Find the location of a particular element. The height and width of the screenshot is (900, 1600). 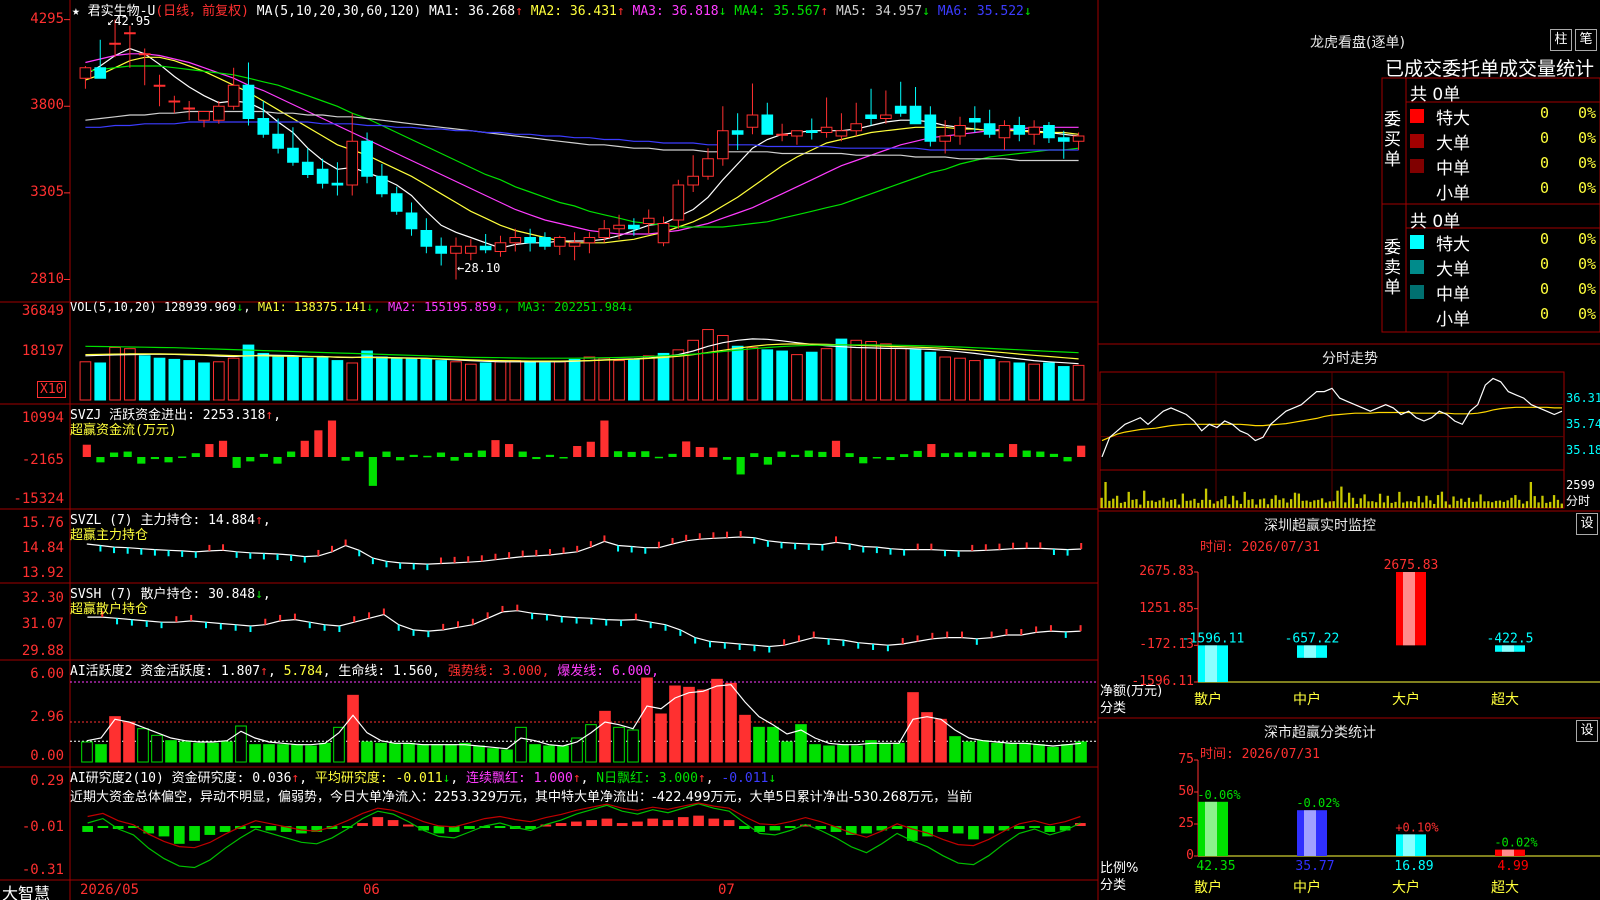

pen-mode-button: 笔 is located at coordinates (1586, 40).